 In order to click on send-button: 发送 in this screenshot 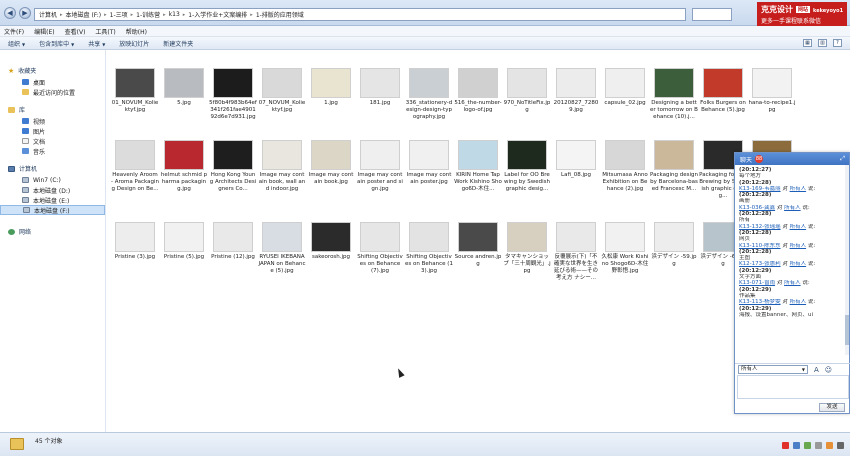, I will do `click(832, 407)`.